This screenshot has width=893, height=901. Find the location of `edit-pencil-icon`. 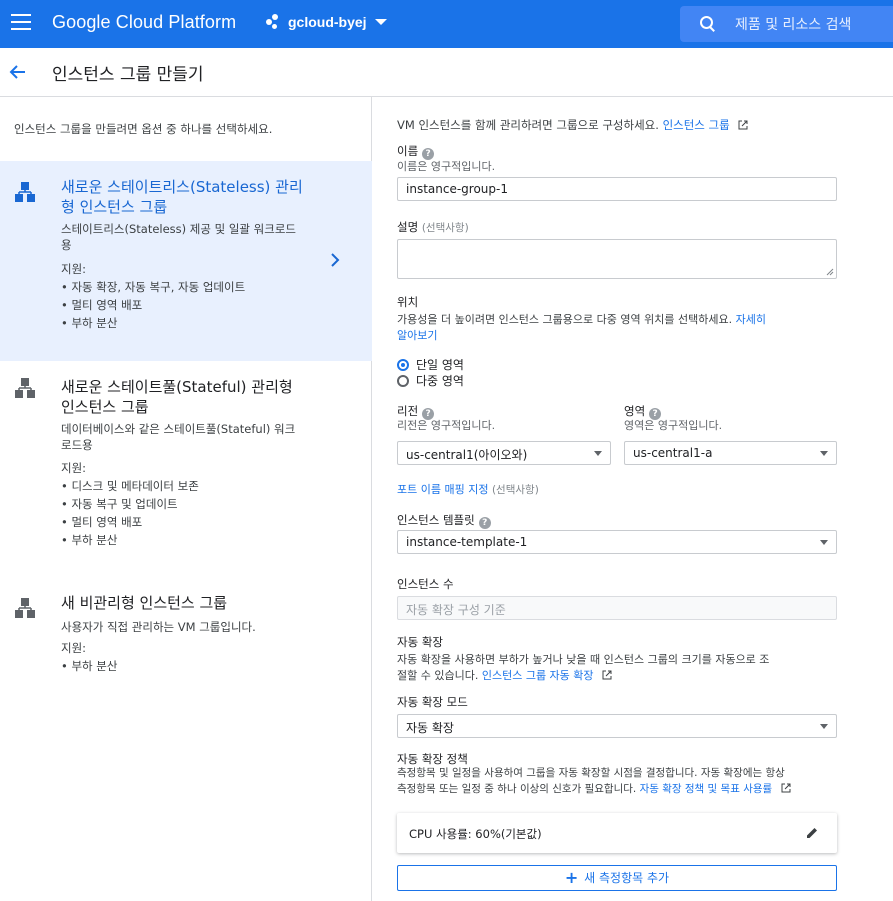

edit-pencil-icon is located at coordinates (812, 833).